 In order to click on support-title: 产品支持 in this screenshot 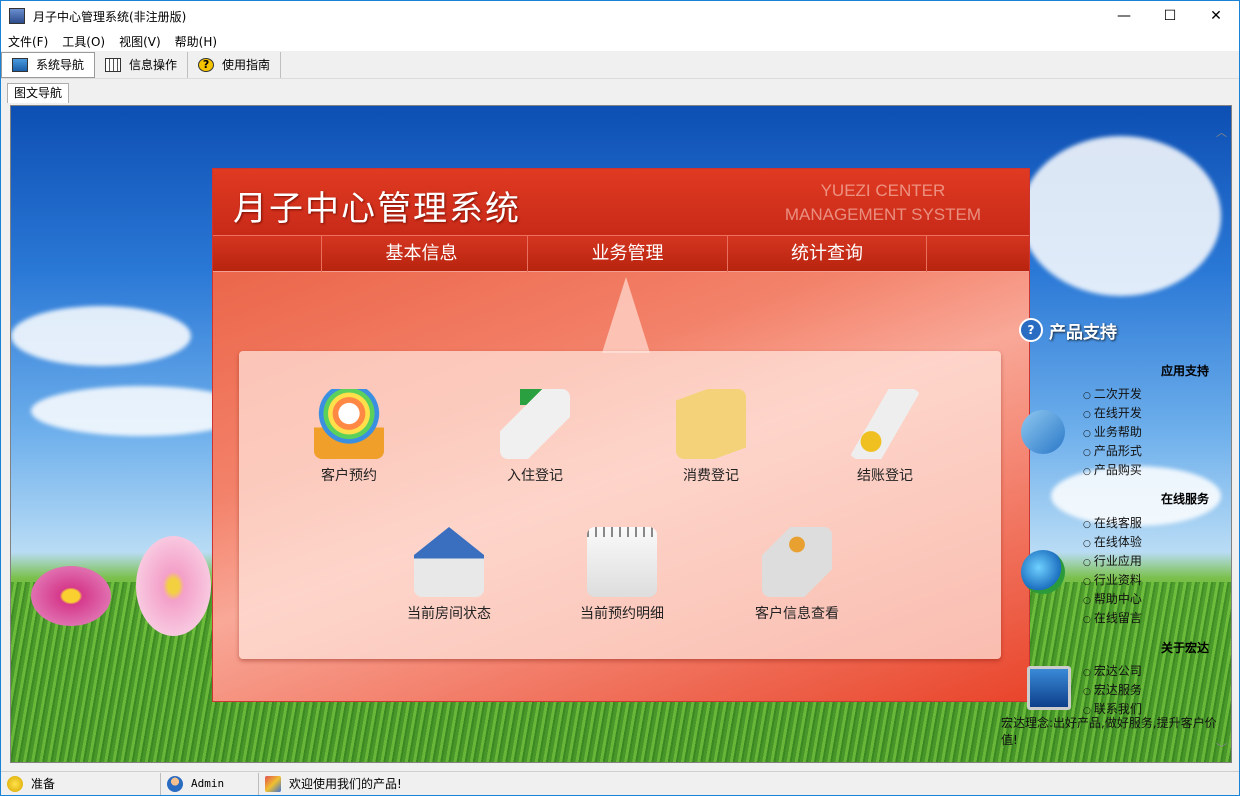, I will do `click(1083, 333)`.